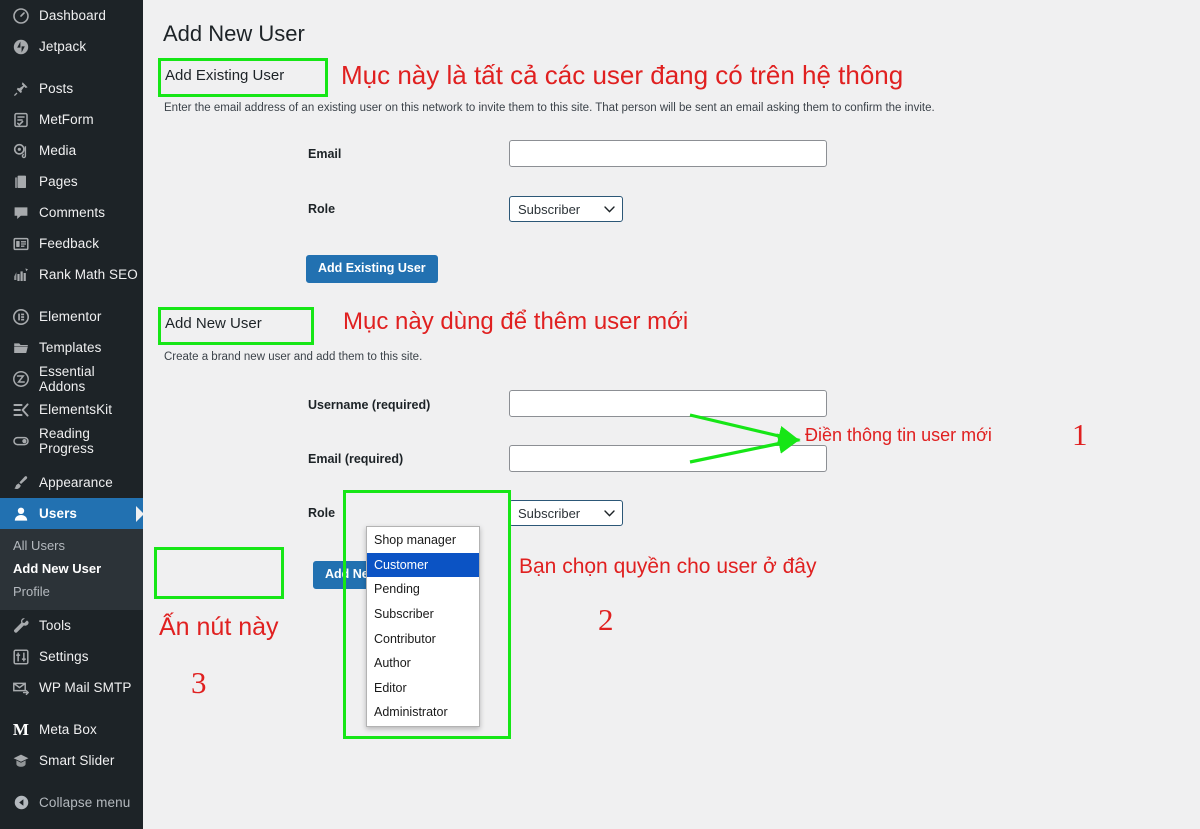 The image size is (1200, 829). I want to click on new-email-label: Email (required), so click(356, 459).